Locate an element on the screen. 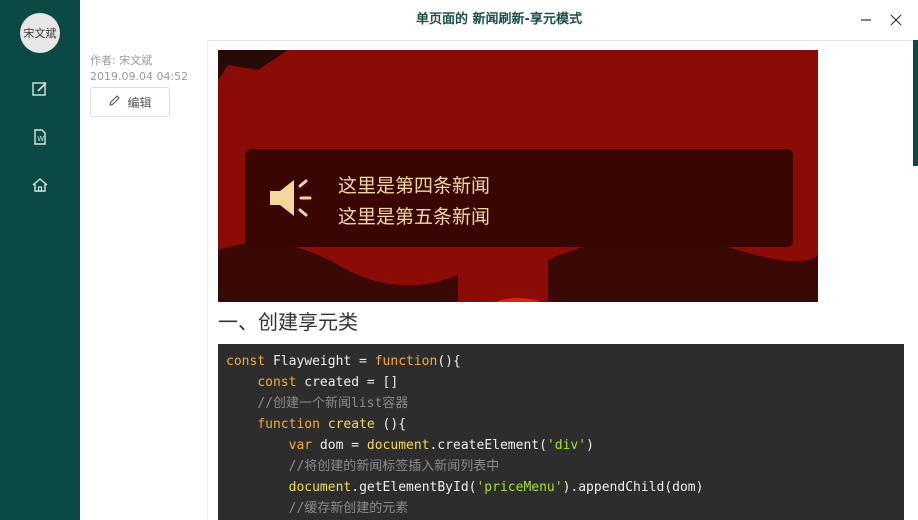  avatar: 宋文斌 is located at coordinates (40, 33).